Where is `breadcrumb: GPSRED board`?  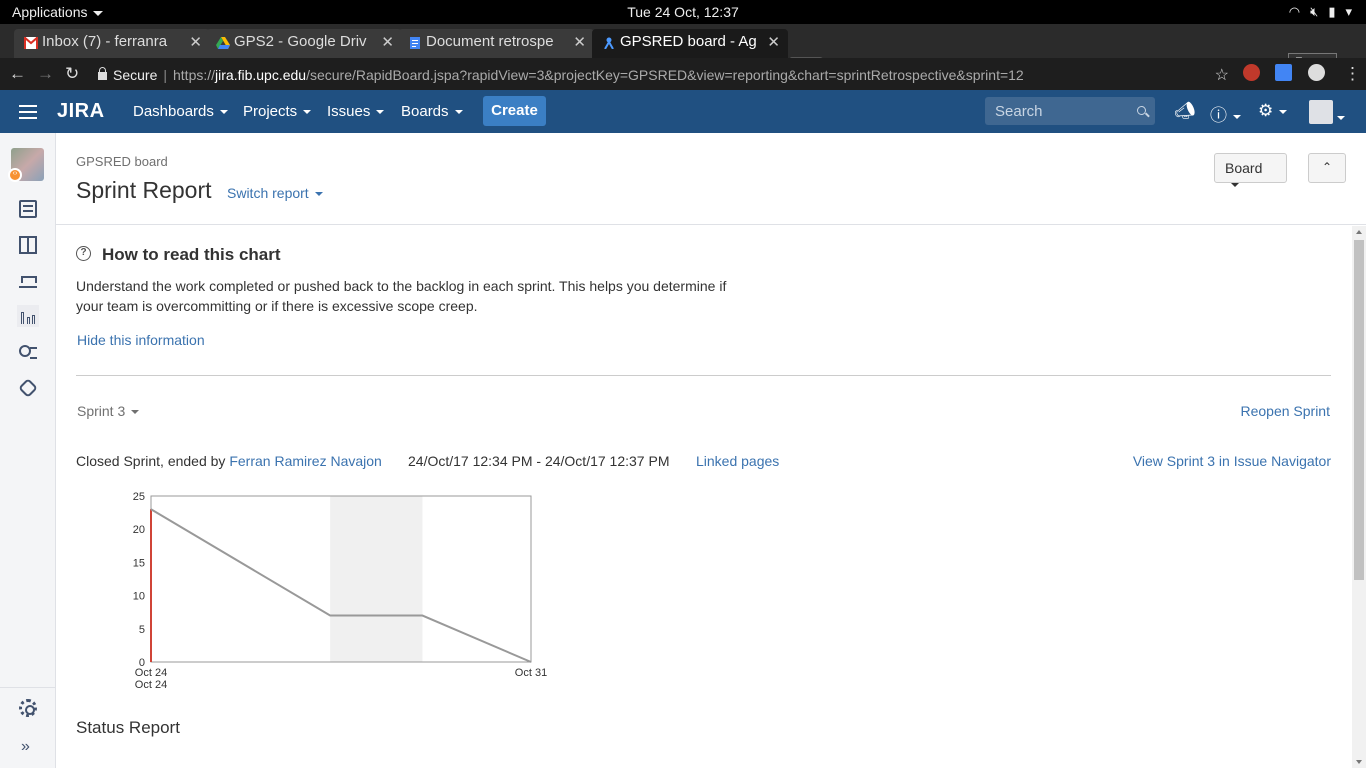
breadcrumb: GPSRED board is located at coordinates (122, 161).